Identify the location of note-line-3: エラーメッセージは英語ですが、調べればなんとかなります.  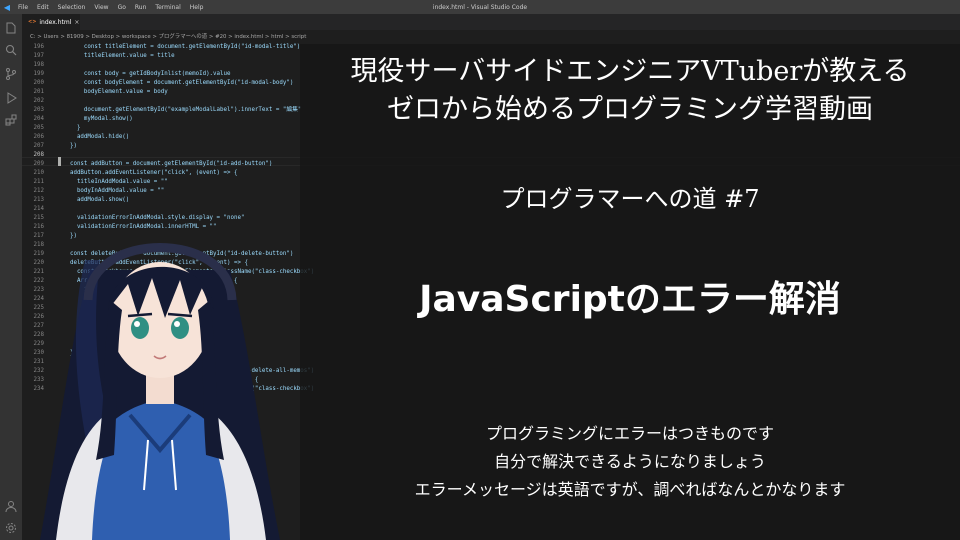
(630, 489).